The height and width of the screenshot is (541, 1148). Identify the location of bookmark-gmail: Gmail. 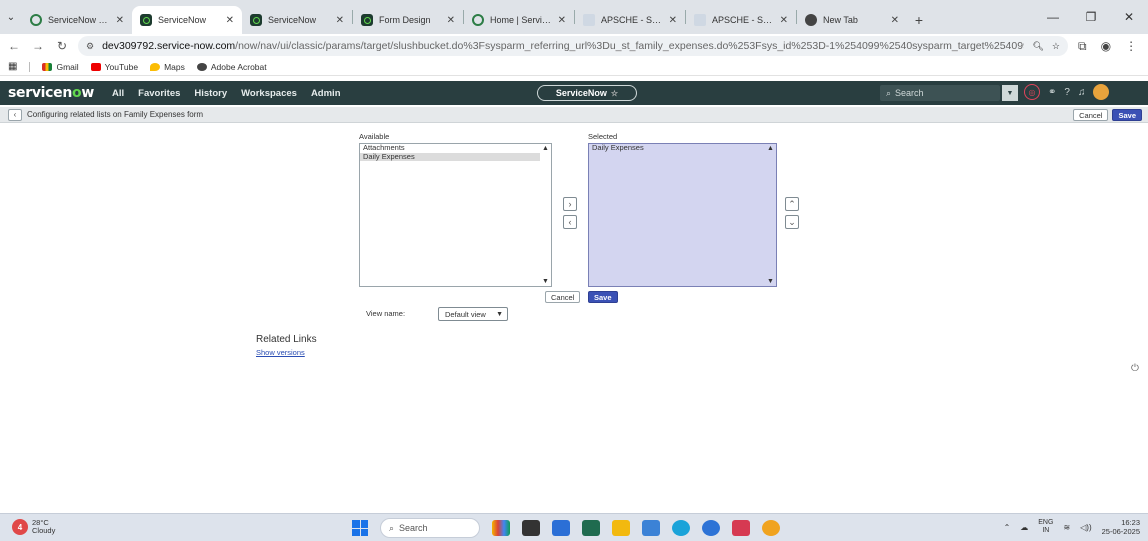
(60, 67).